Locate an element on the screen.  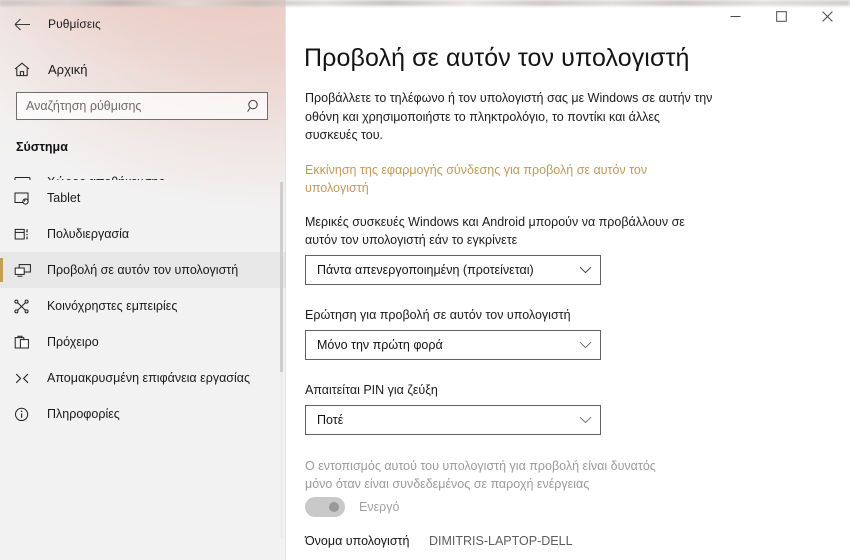
sidebar-item-remote-desktop: Απομακρυσμένη επιφάνεια εργασίας is located at coordinates (143, 378).